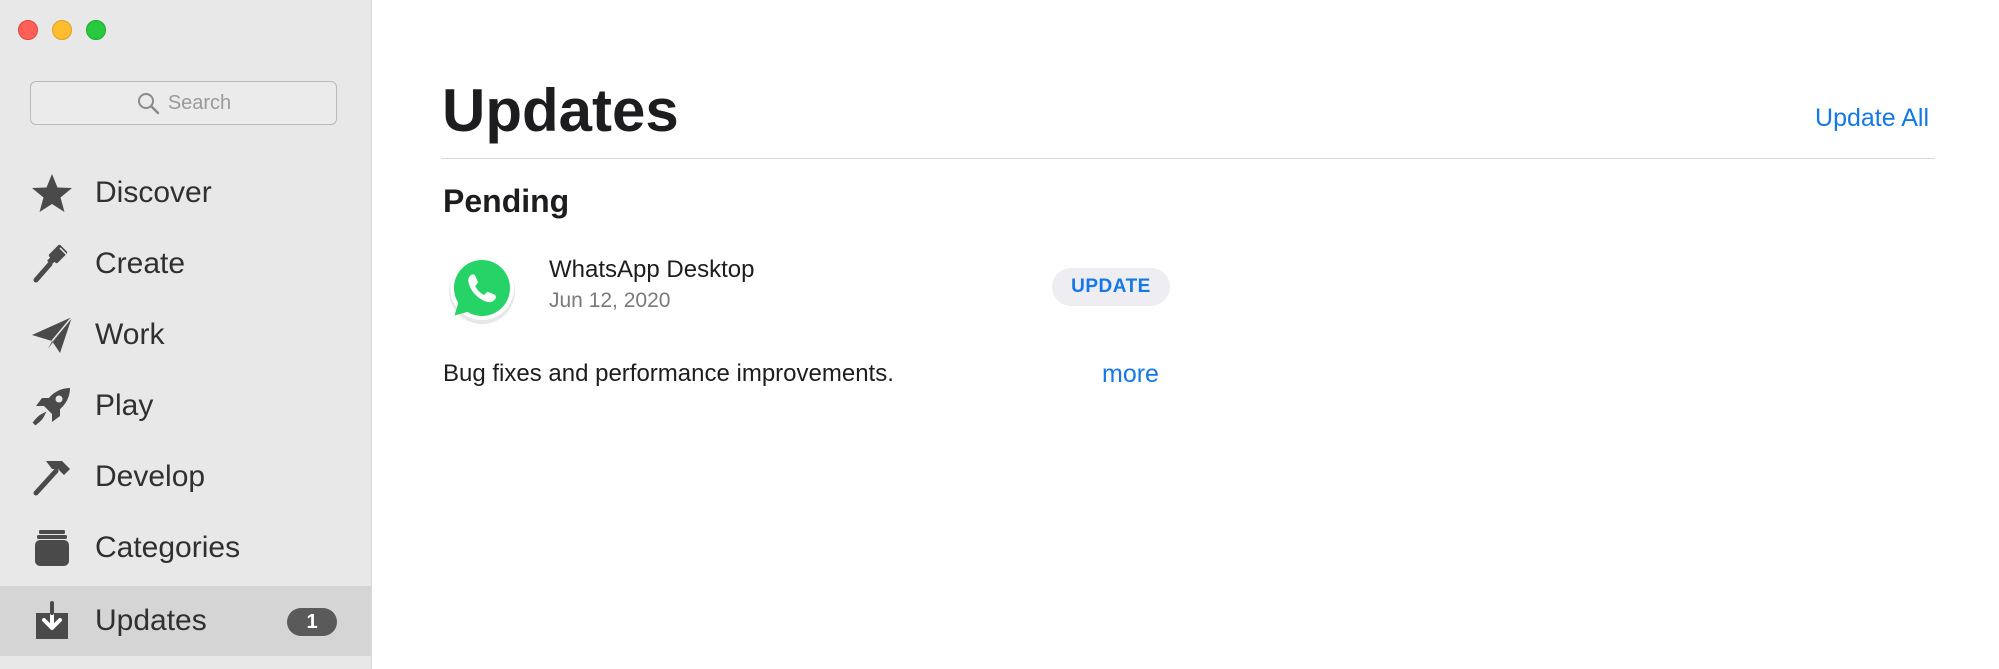 This screenshot has height=669, width=1999. Describe the element at coordinates (52, 264) in the screenshot. I see `paintbrush-icon` at that location.